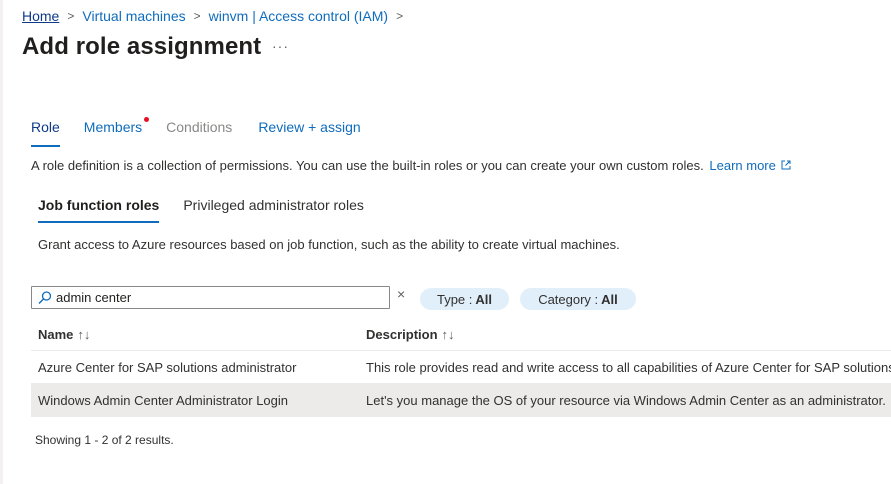  I want to click on breadcrumb-home: Home, so click(40, 16).